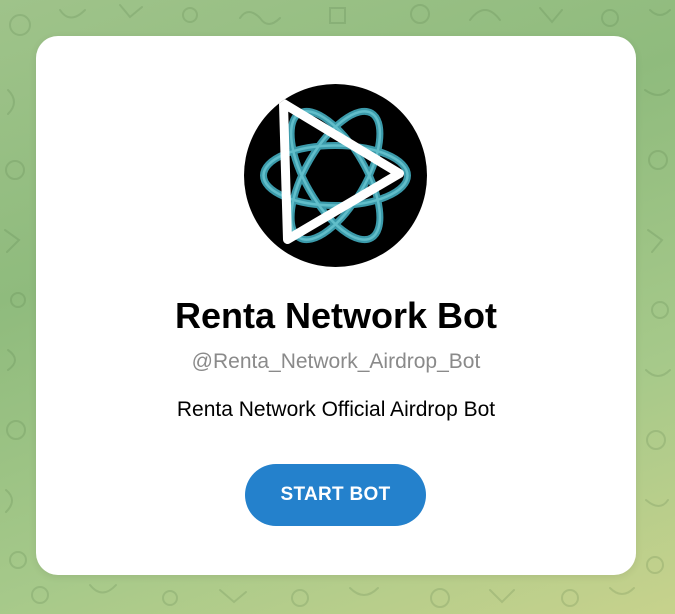  I want to click on bot-username: @Renta_Network_Airdrop_Bot, so click(336, 361).